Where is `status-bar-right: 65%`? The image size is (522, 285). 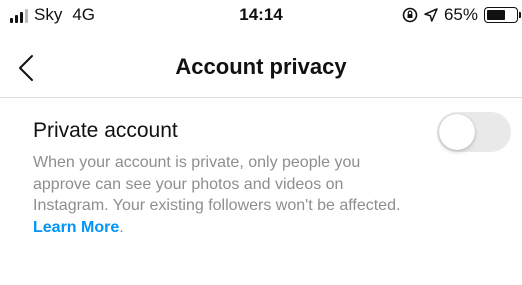 status-bar-right: 65% is located at coordinates (461, 15).